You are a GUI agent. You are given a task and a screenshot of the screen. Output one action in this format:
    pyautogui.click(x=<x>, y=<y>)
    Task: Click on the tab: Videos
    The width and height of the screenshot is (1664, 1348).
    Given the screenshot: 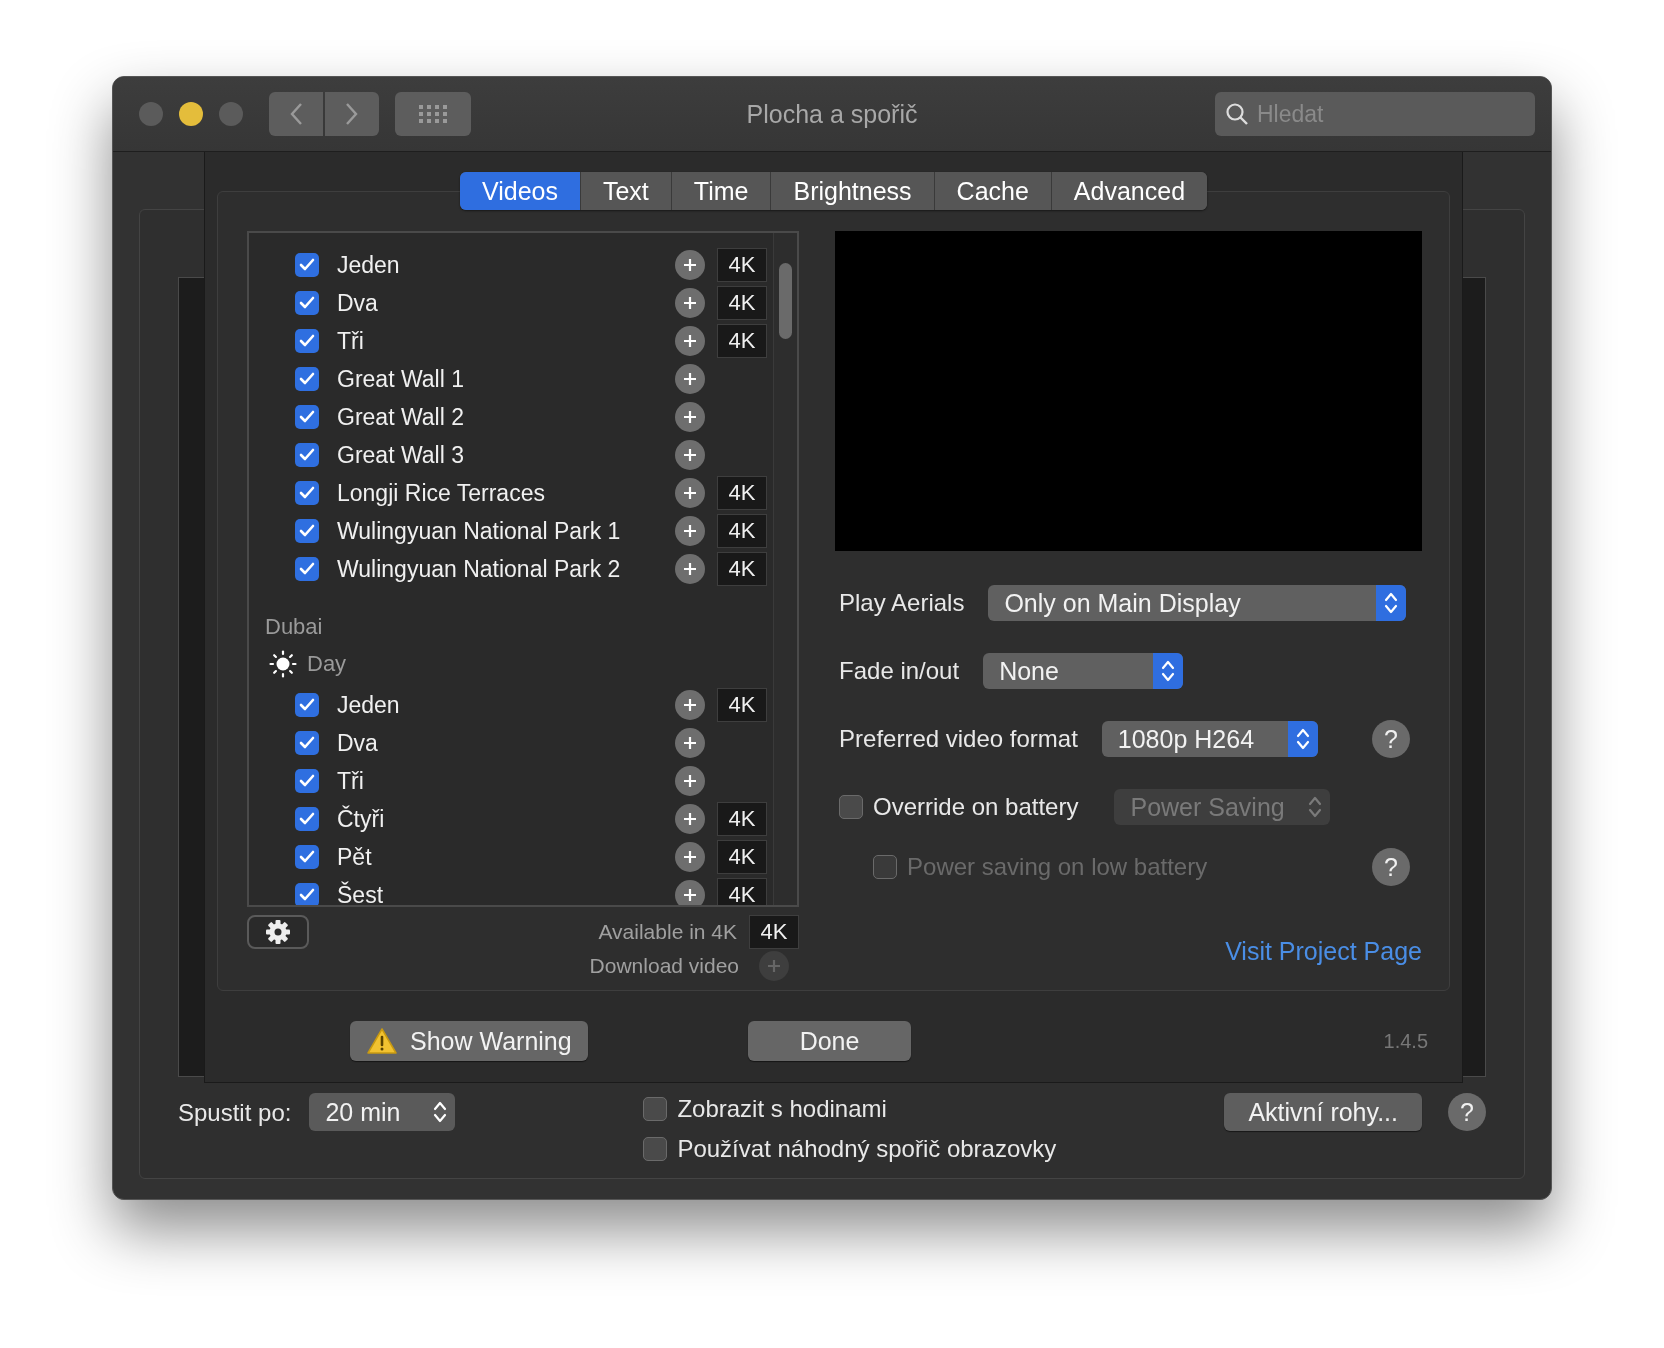 What is the action you would take?
    pyautogui.click(x=519, y=191)
    